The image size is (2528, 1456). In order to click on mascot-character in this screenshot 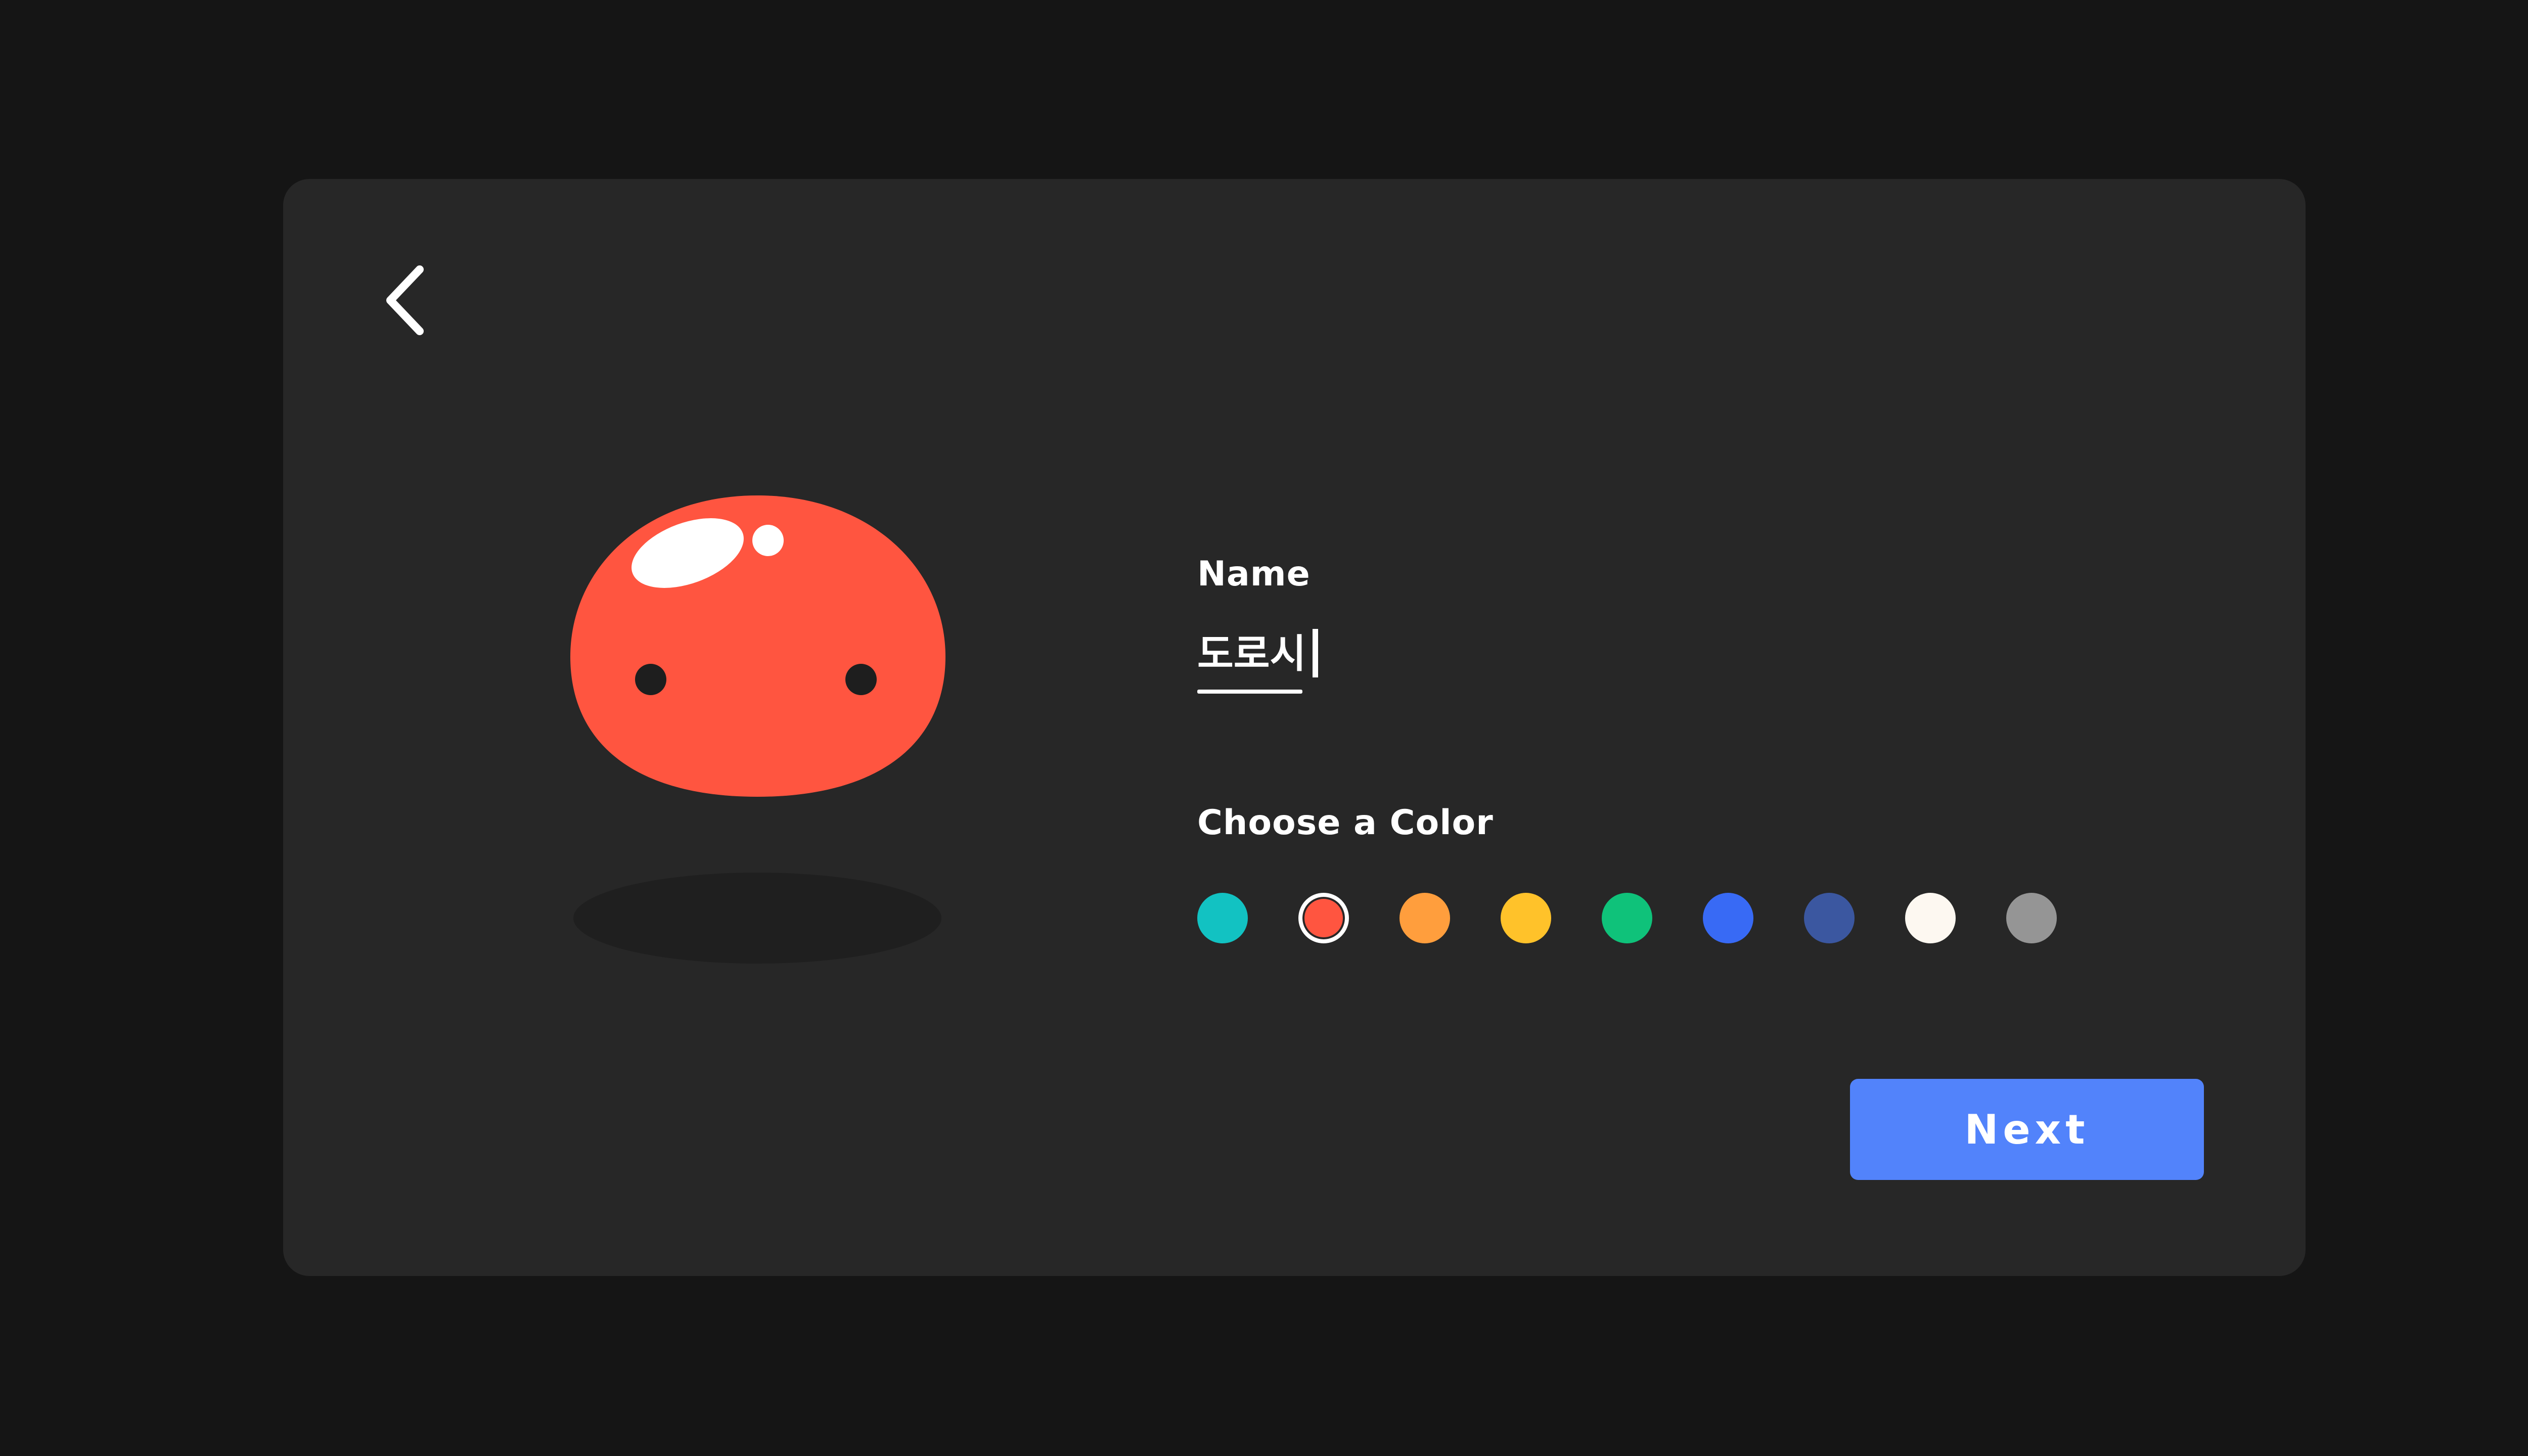, I will do `click(758, 729)`.